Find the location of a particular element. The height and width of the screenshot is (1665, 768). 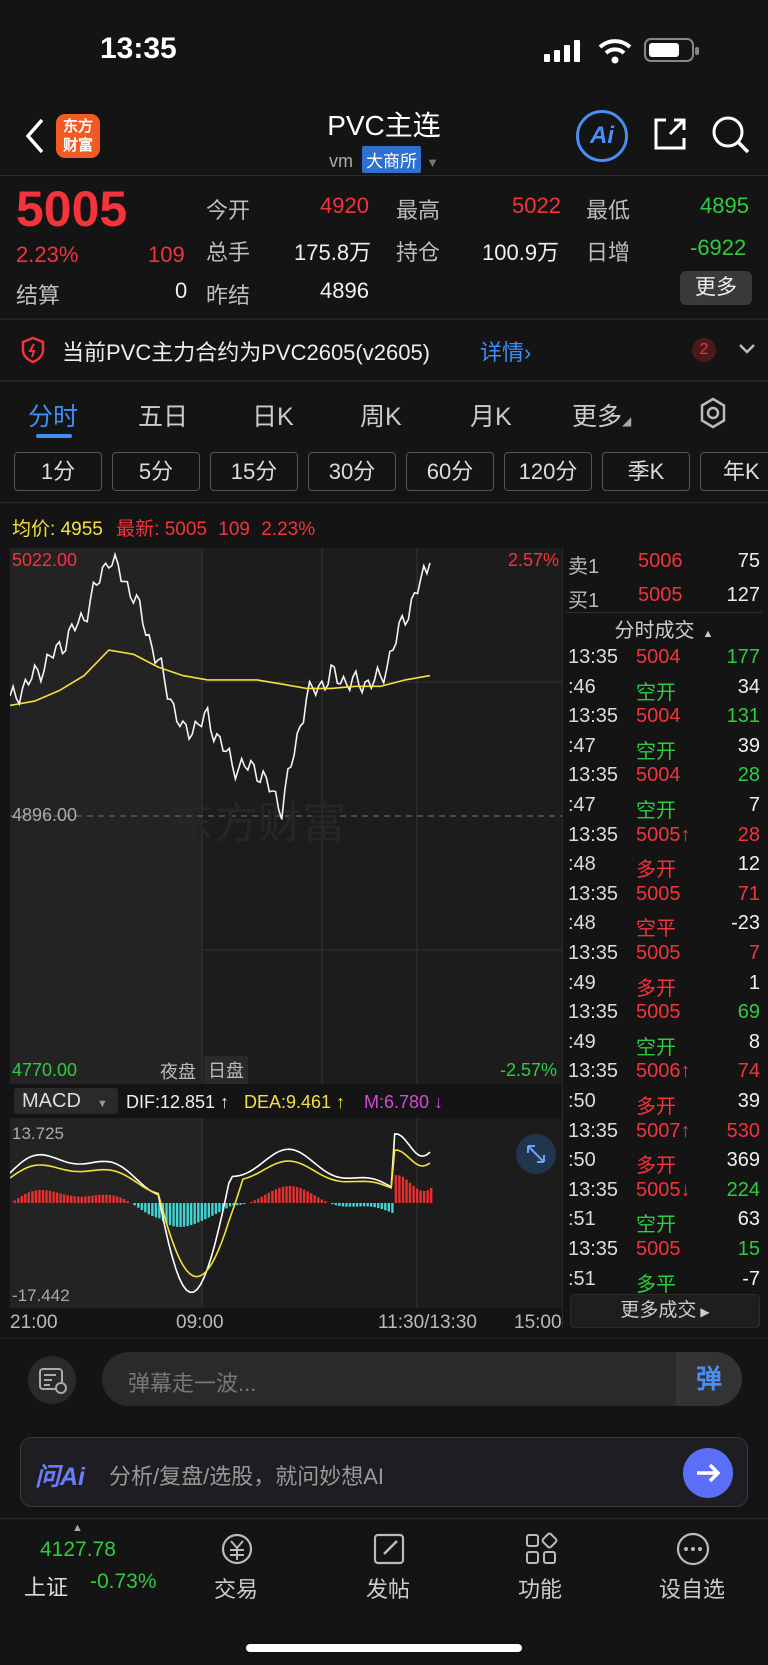

tick-volume: 131 is located at coordinates (743, 716).